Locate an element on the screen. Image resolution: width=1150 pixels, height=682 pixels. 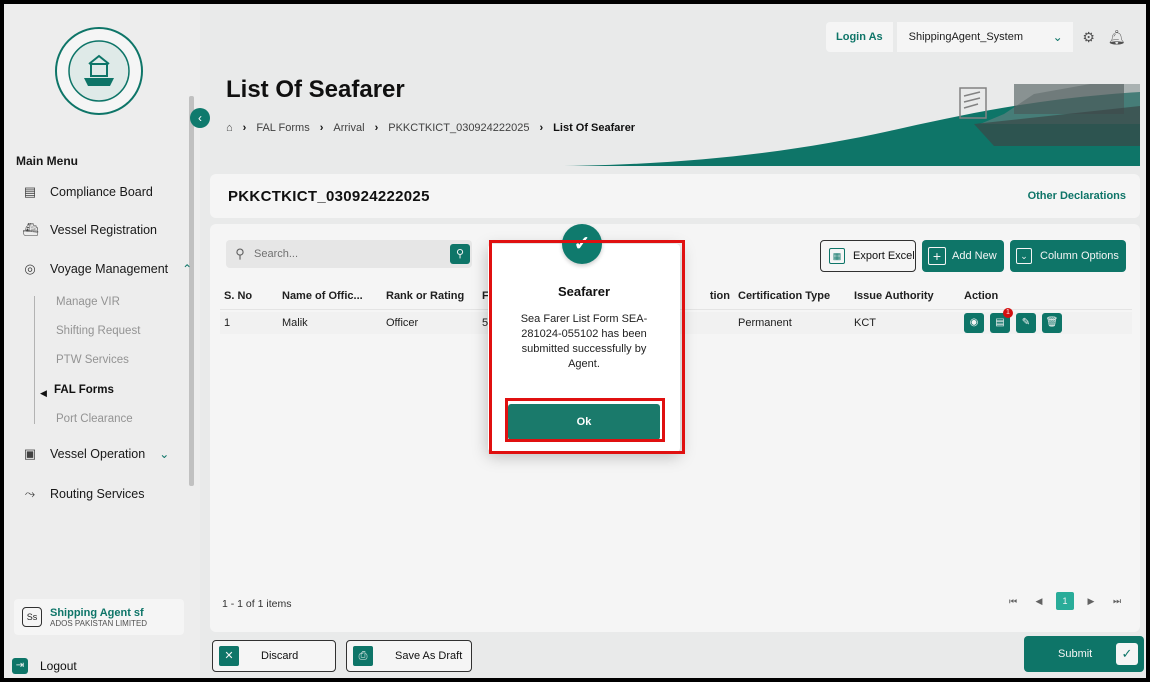
modal-title: Seafarer is located at coordinates (584, 291).